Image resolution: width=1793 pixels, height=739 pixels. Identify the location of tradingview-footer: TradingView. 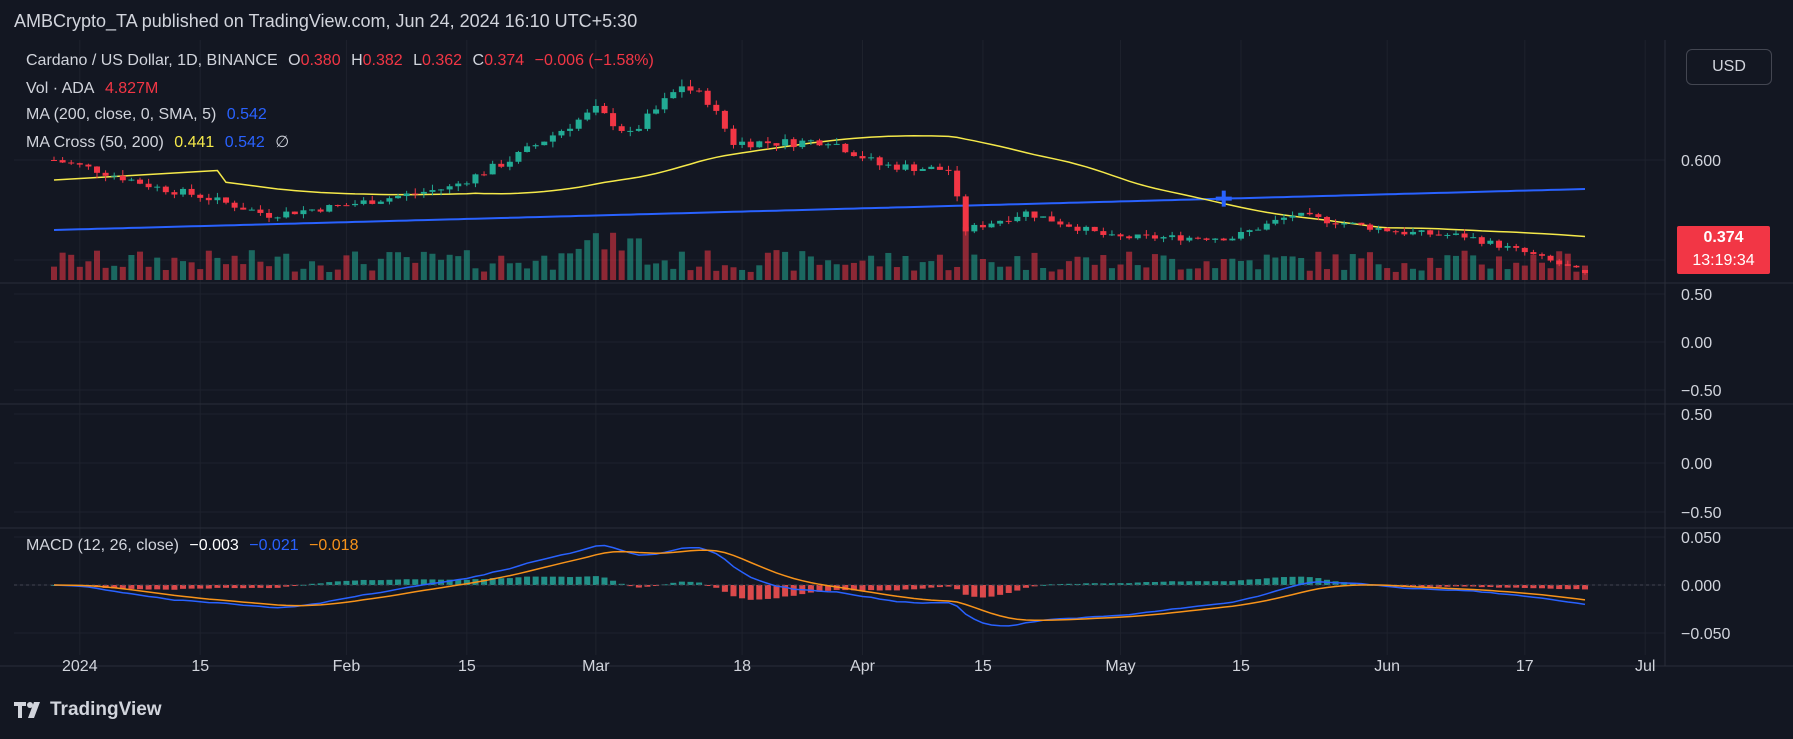
(88, 710).